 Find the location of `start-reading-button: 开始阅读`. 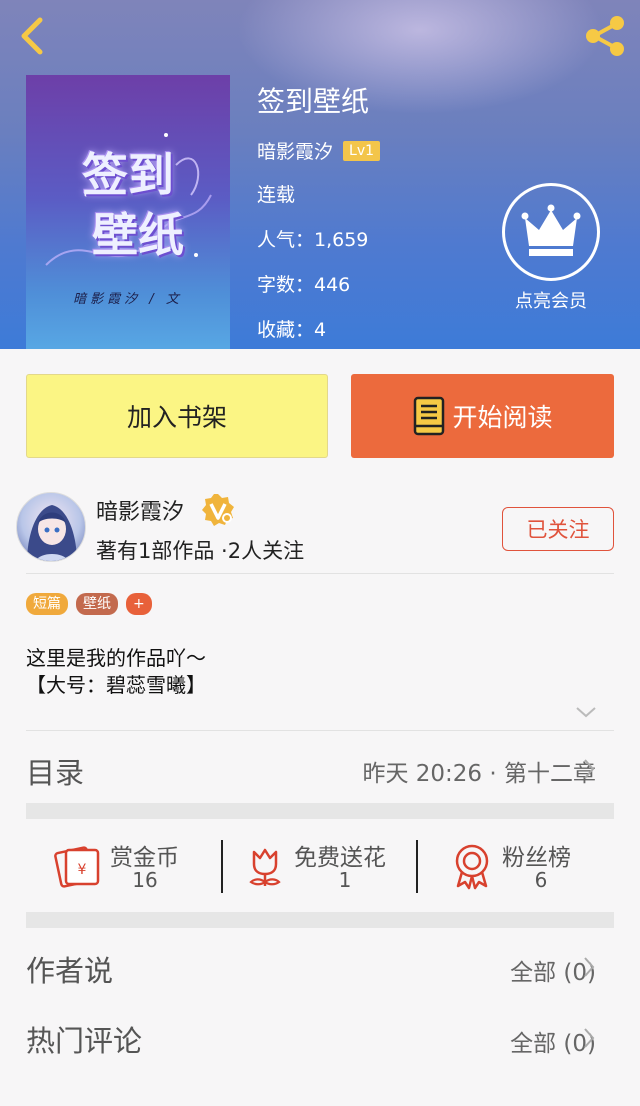

start-reading-button: 开始阅读 is located at coordinates (482, 416).